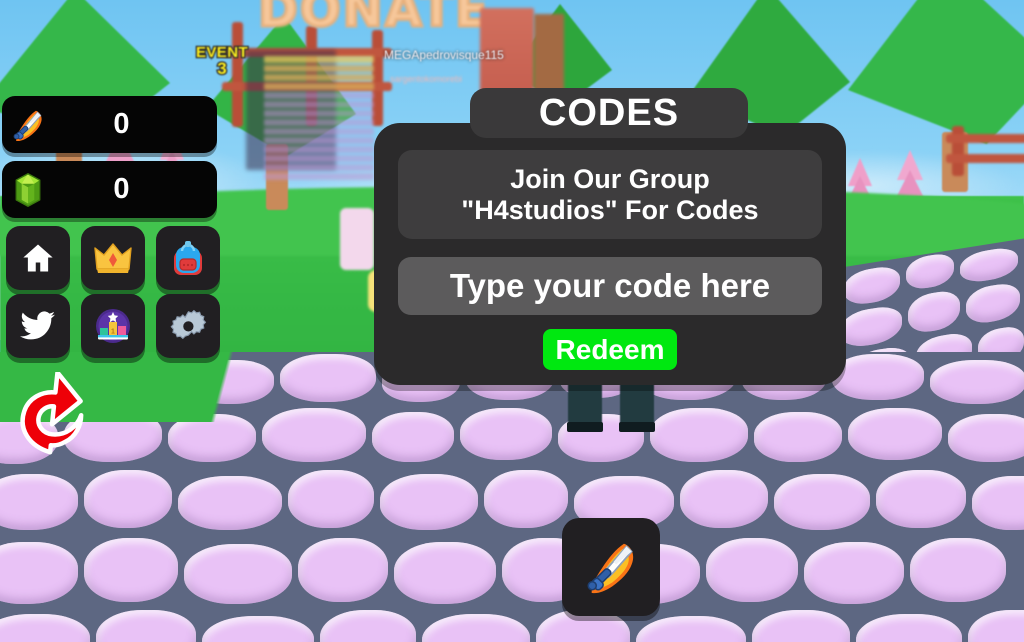 This screenshot has height=642, width=1024. What do you see at coordinates (109, 124) in the screenshot?
I see `stat-strength: 0` at bounding box center [109, 124].